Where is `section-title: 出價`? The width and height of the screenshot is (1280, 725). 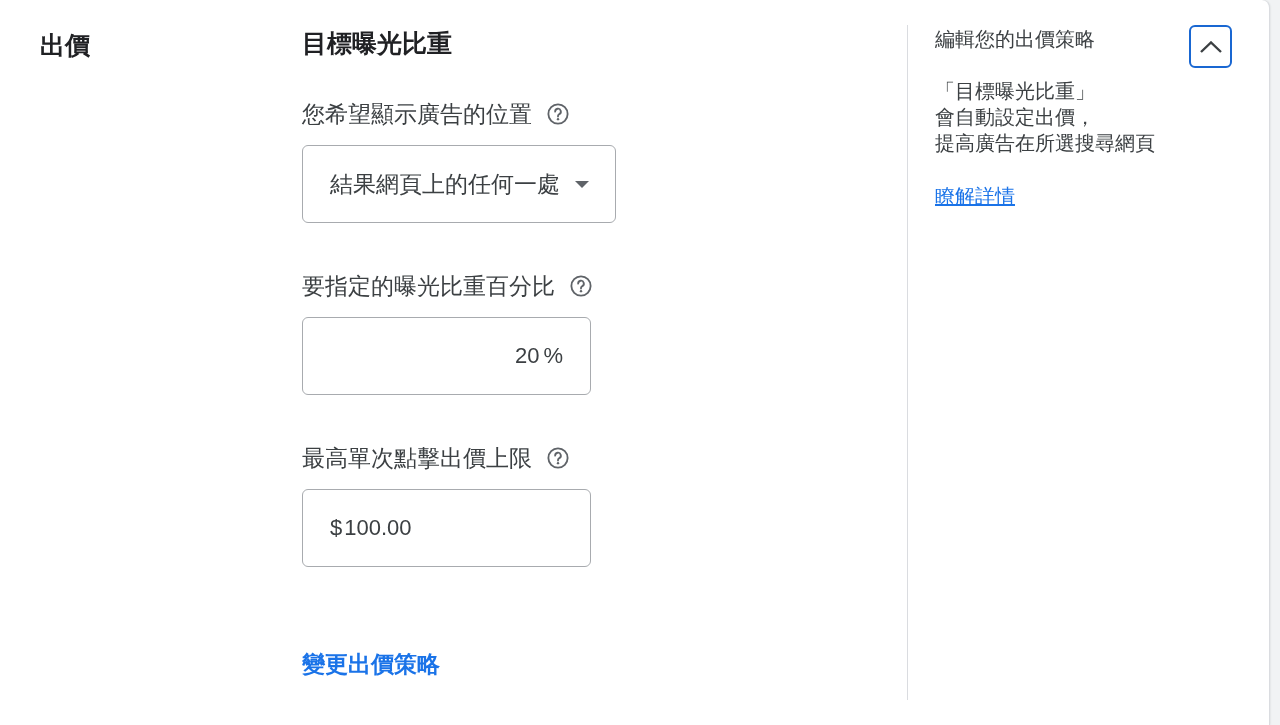
section-title: 出價 is located at coordinates (65, 45).